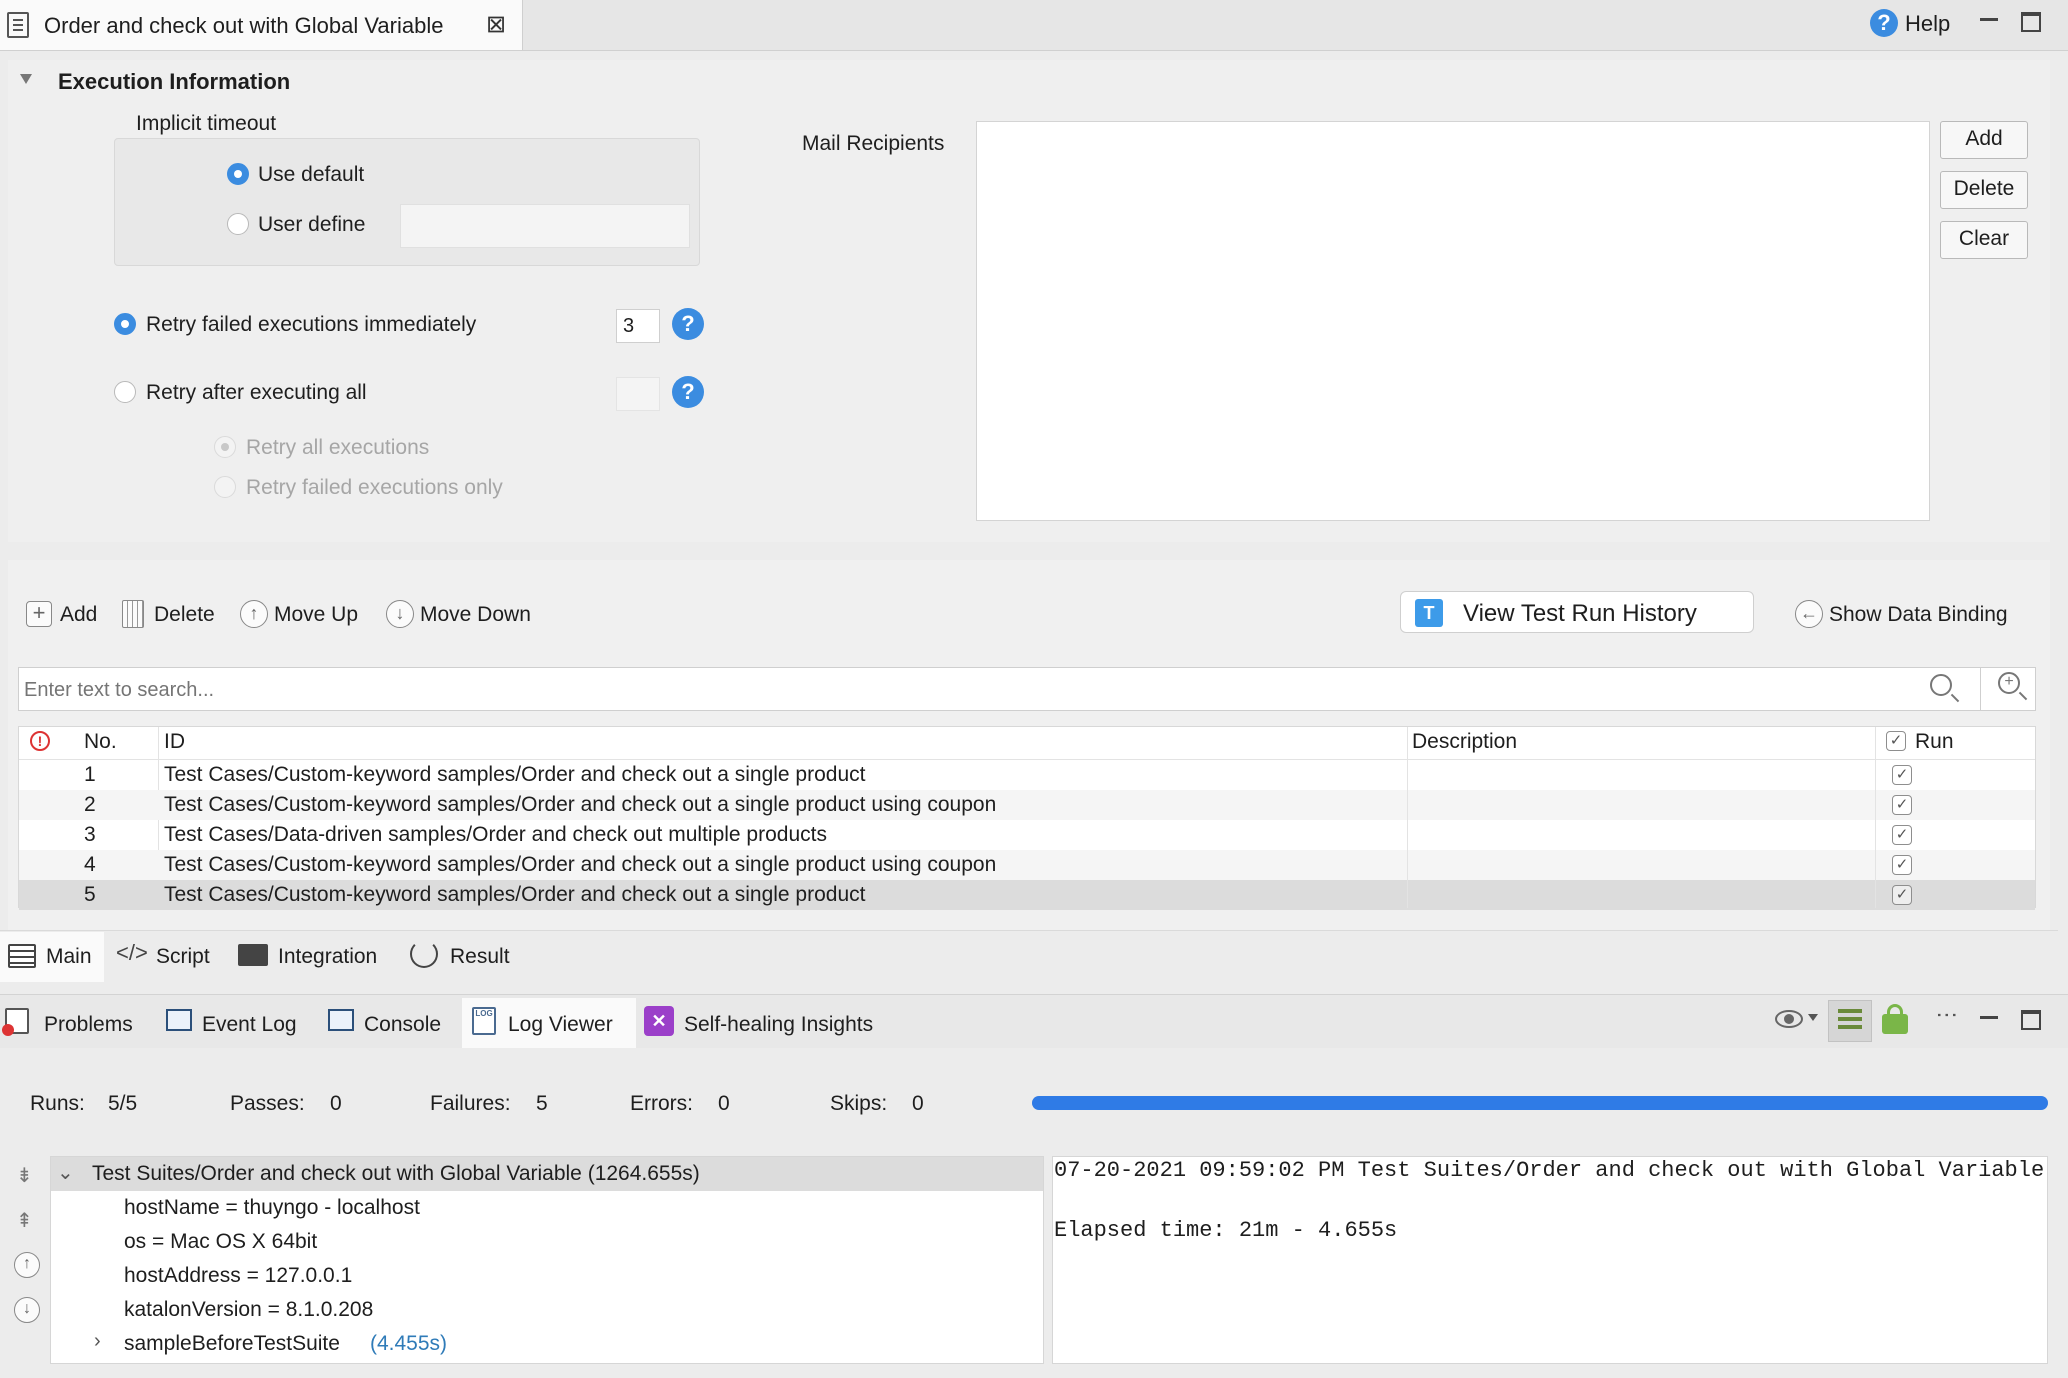 This screenshot has height=1378, width=2068. What do you see at coordinates (123, 1103) in the screenshot?
I see `runs-value: 5/5` at bounding box center [123, 1103].